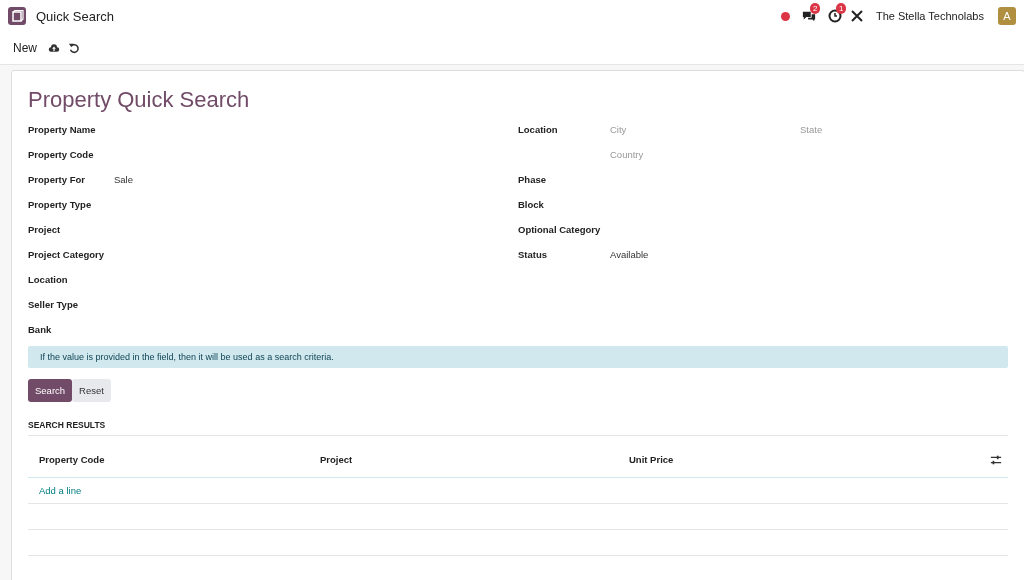  I want to click on field-label: Seller Type, so click(53, 304).